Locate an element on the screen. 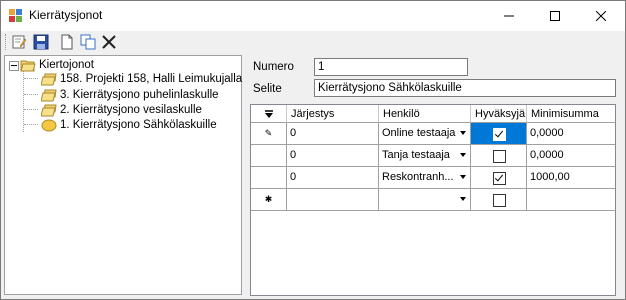 The image size is (626, 300). close-icon is located at coordinates (601, 16).